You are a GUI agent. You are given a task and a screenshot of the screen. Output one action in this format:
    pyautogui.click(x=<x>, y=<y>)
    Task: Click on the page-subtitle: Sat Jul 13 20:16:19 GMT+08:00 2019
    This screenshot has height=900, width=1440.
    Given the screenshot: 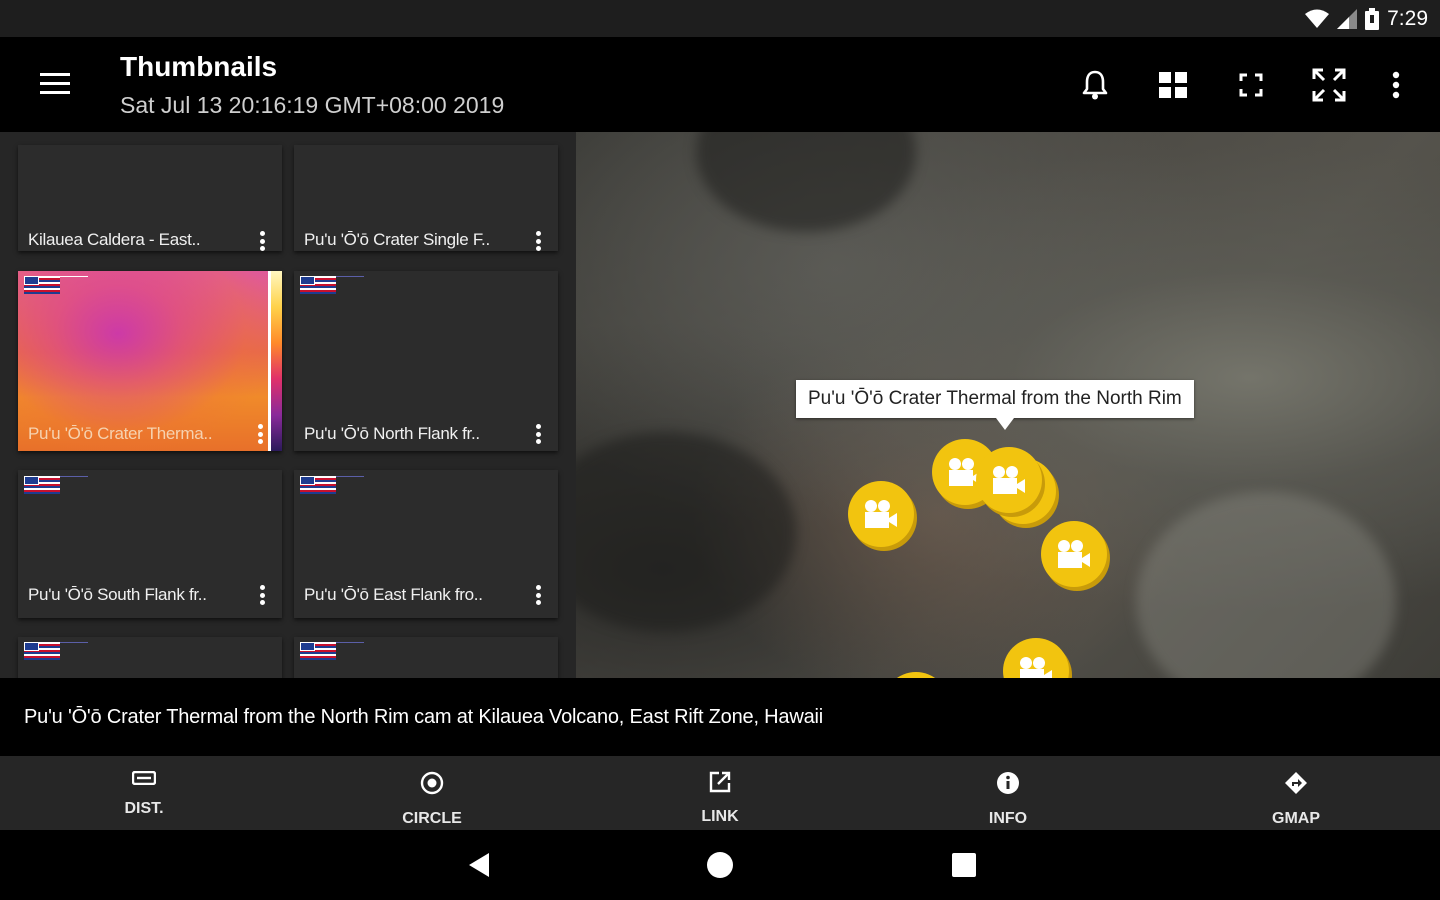 What is the action you would take?
    pyautogui.click(x=312, y=105)
    